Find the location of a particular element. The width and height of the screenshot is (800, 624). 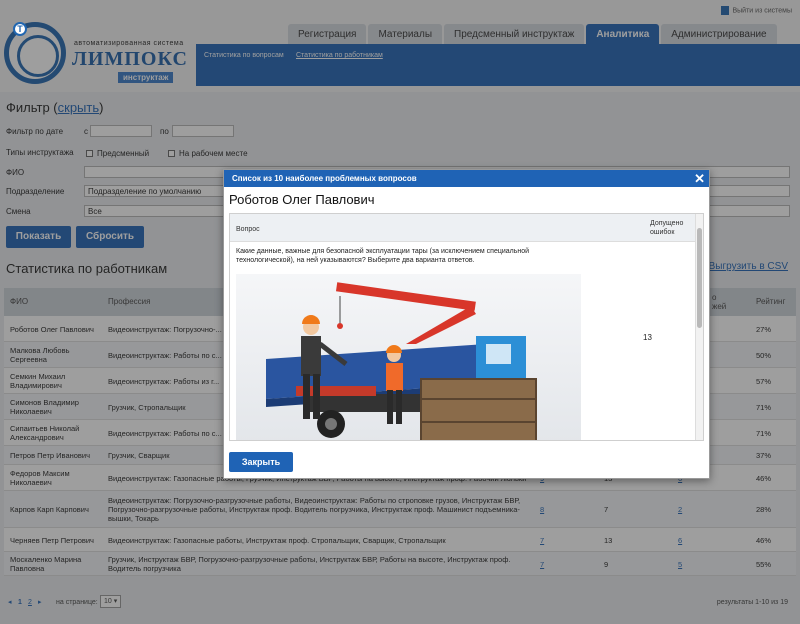

logo-t-icon: T is located at coordinates (20, 29).